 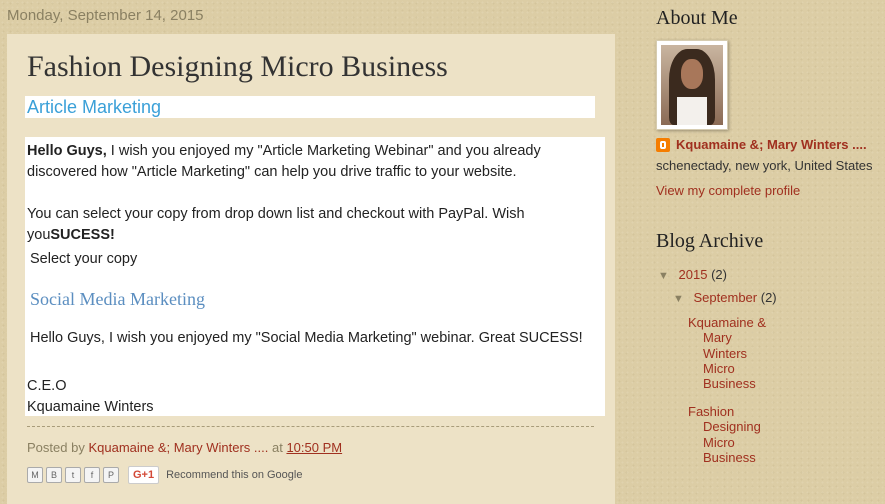 I want to click on share-row: M B t f P G+1 Recommend this on Google, so click(x=164, y=475).